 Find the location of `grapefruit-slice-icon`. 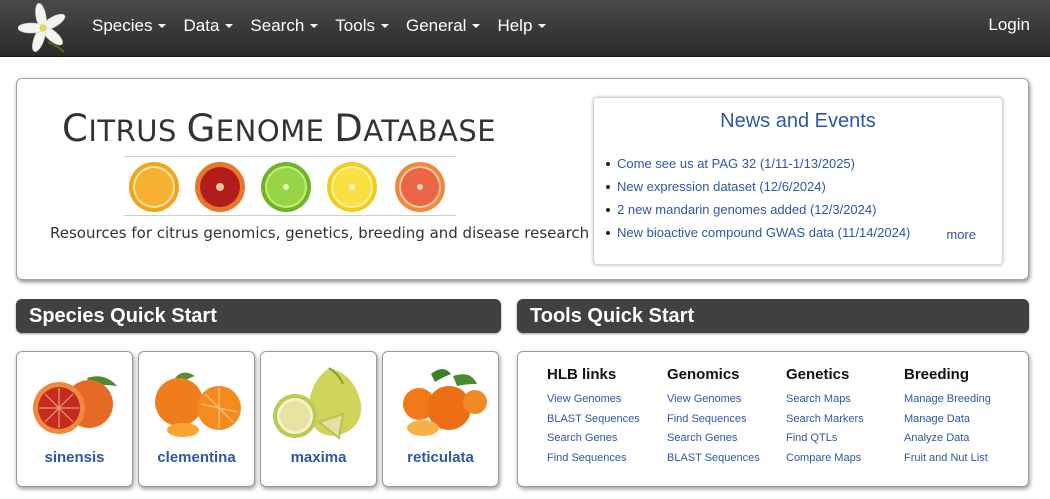

grapefruit-slice-icon is located at coordinates (420, 187).